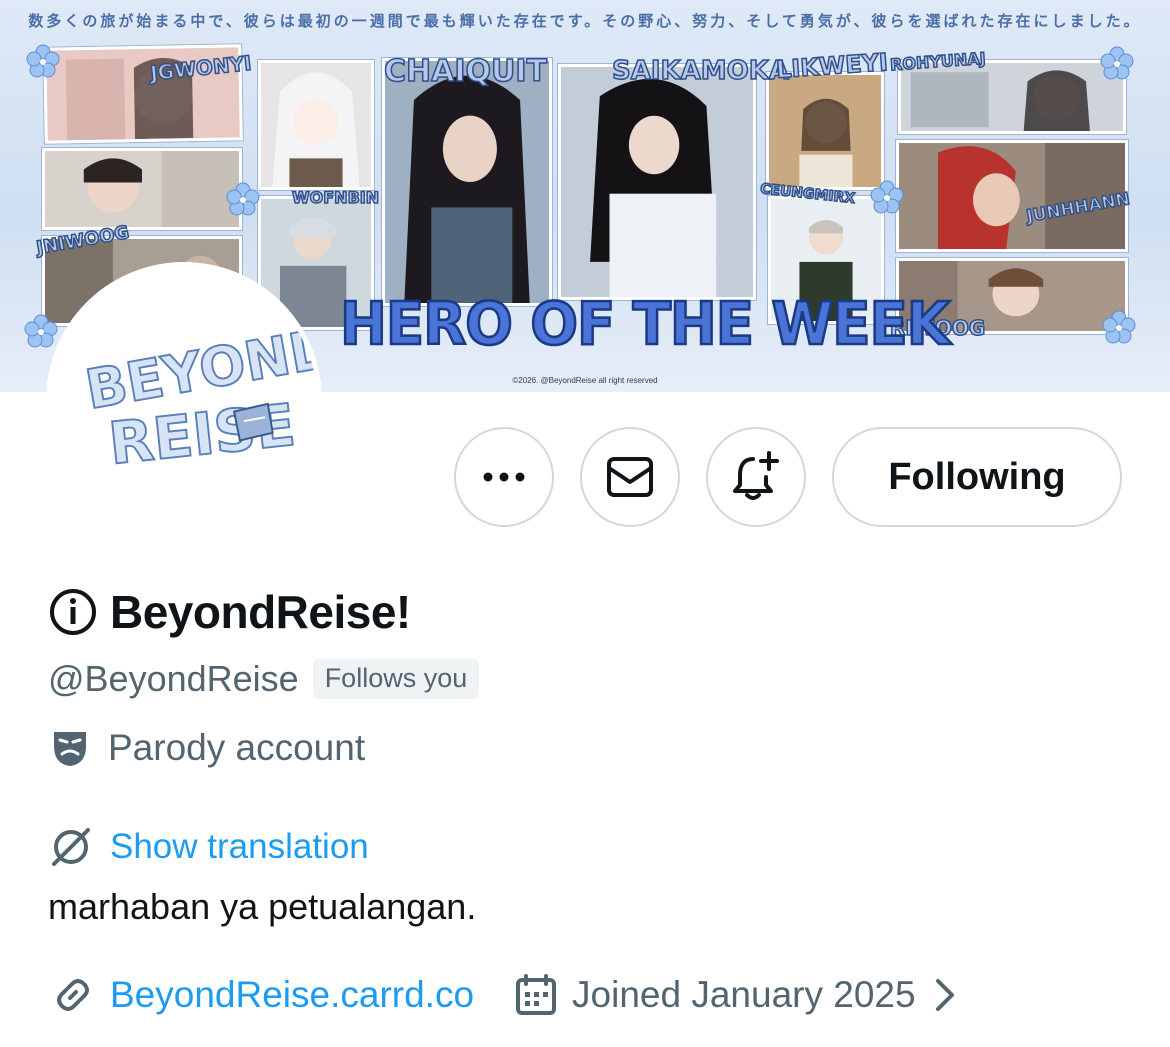 This screenshot has height=1047, width=1170. What do you see at coordinates (73, 995) in the screenshot?
I see `link-icon` at bounding box center [73, 995].